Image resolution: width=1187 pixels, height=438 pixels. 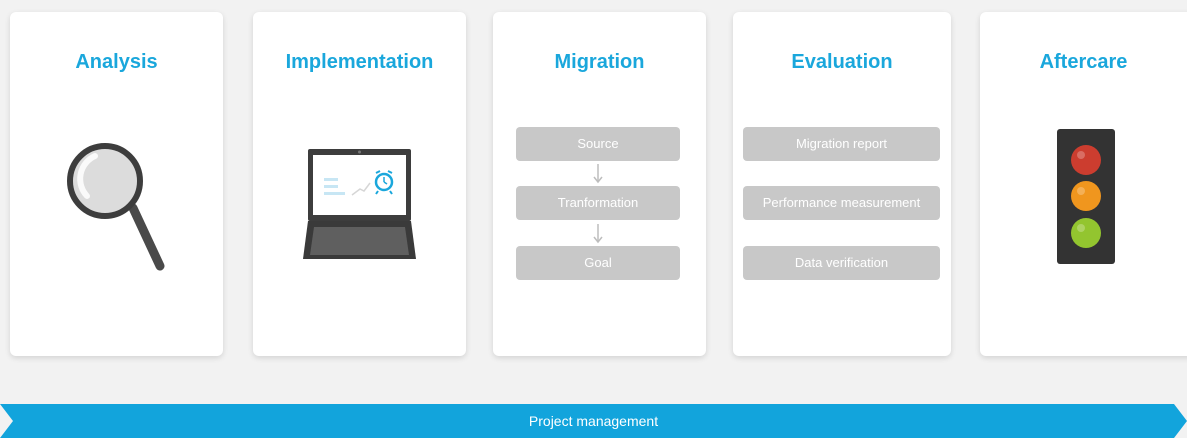 I want to click on magnifier-icon, so click(x=116, y=207).